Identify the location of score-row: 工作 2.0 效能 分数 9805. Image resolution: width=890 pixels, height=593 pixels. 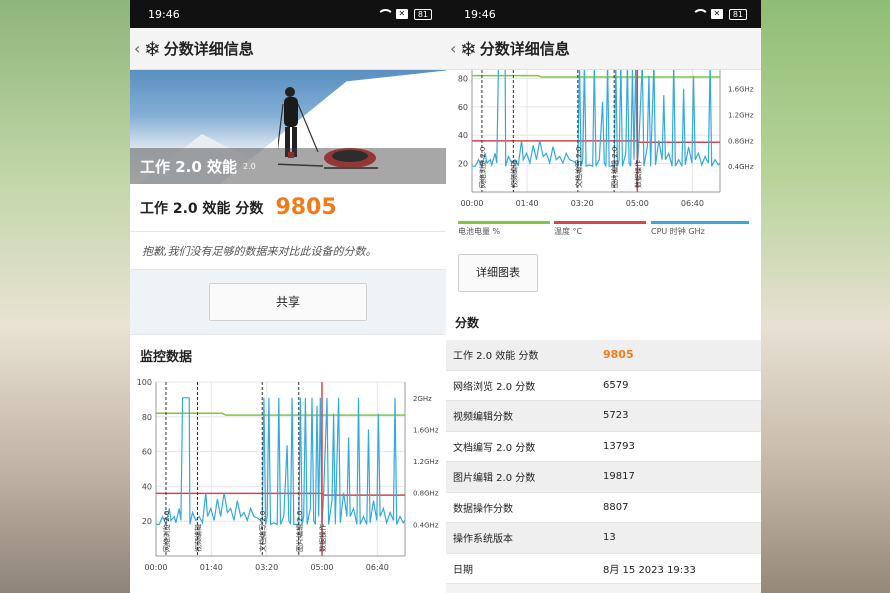
(288, 208).